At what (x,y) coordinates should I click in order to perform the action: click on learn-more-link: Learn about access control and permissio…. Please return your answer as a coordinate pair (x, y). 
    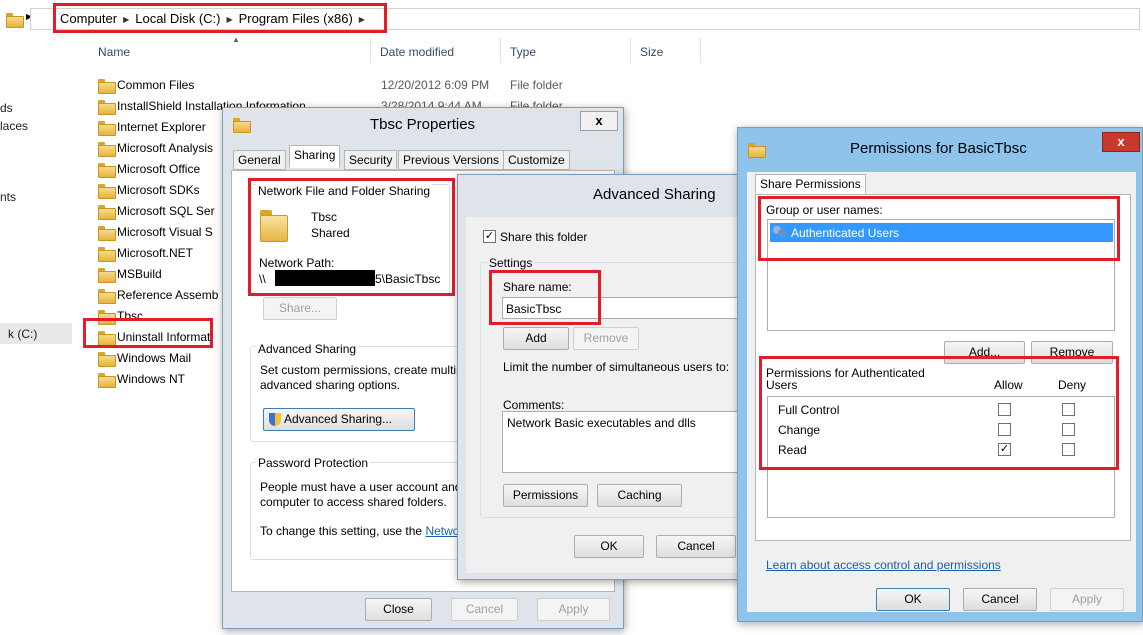
    Looking at the image, I should click on (883, 565).